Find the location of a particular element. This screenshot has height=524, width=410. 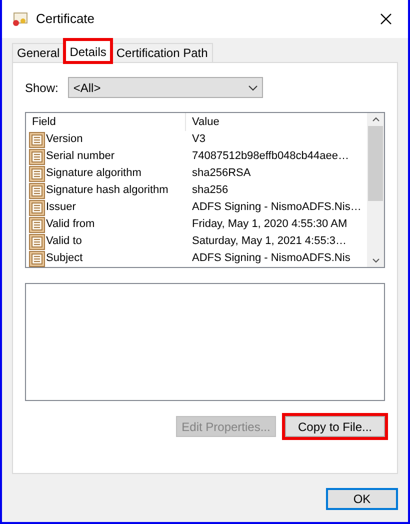

show-dropdown: <All> is located at coordinates (166, 87).